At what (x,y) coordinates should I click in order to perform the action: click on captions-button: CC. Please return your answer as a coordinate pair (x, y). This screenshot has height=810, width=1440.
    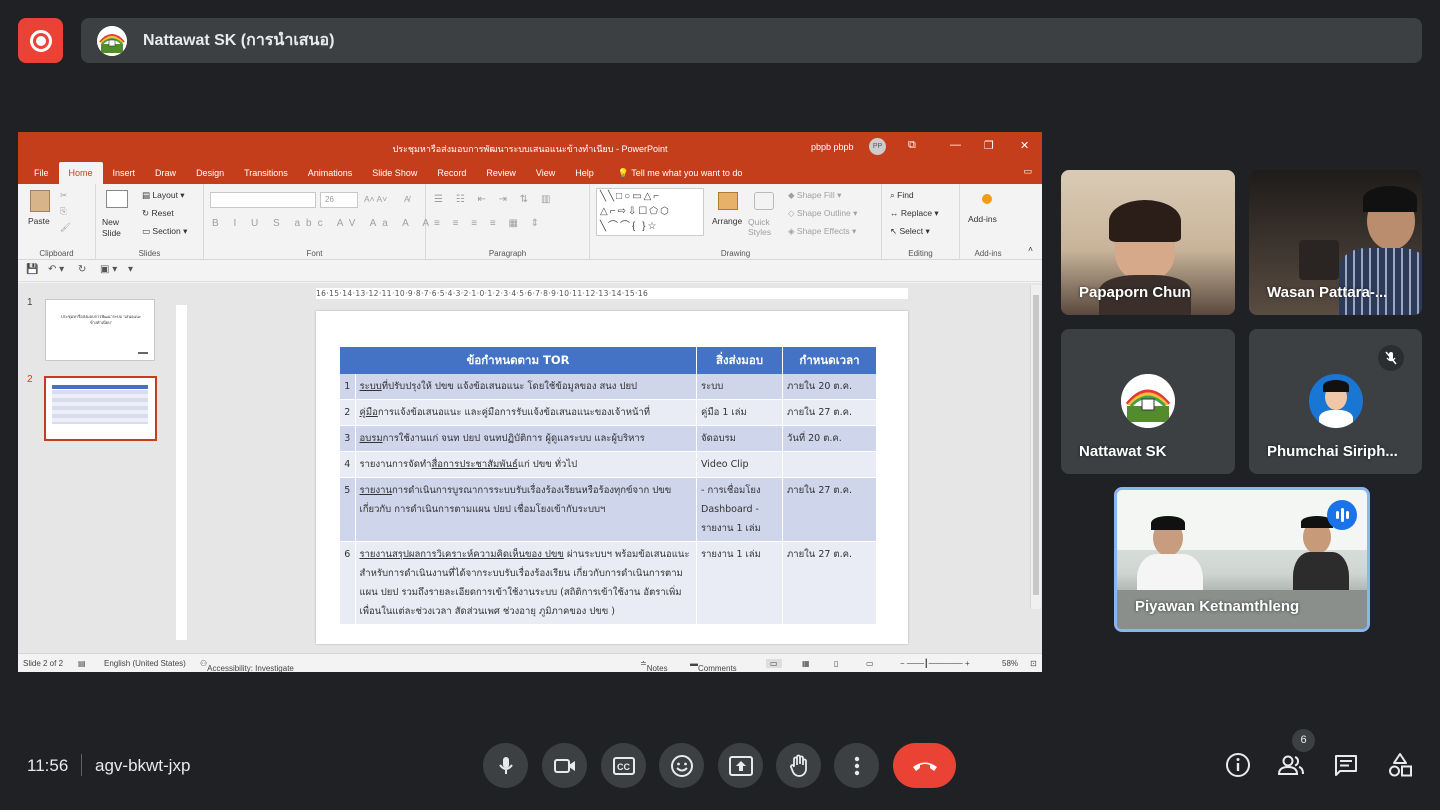
    Looking at the image, I should click on (623, 765).